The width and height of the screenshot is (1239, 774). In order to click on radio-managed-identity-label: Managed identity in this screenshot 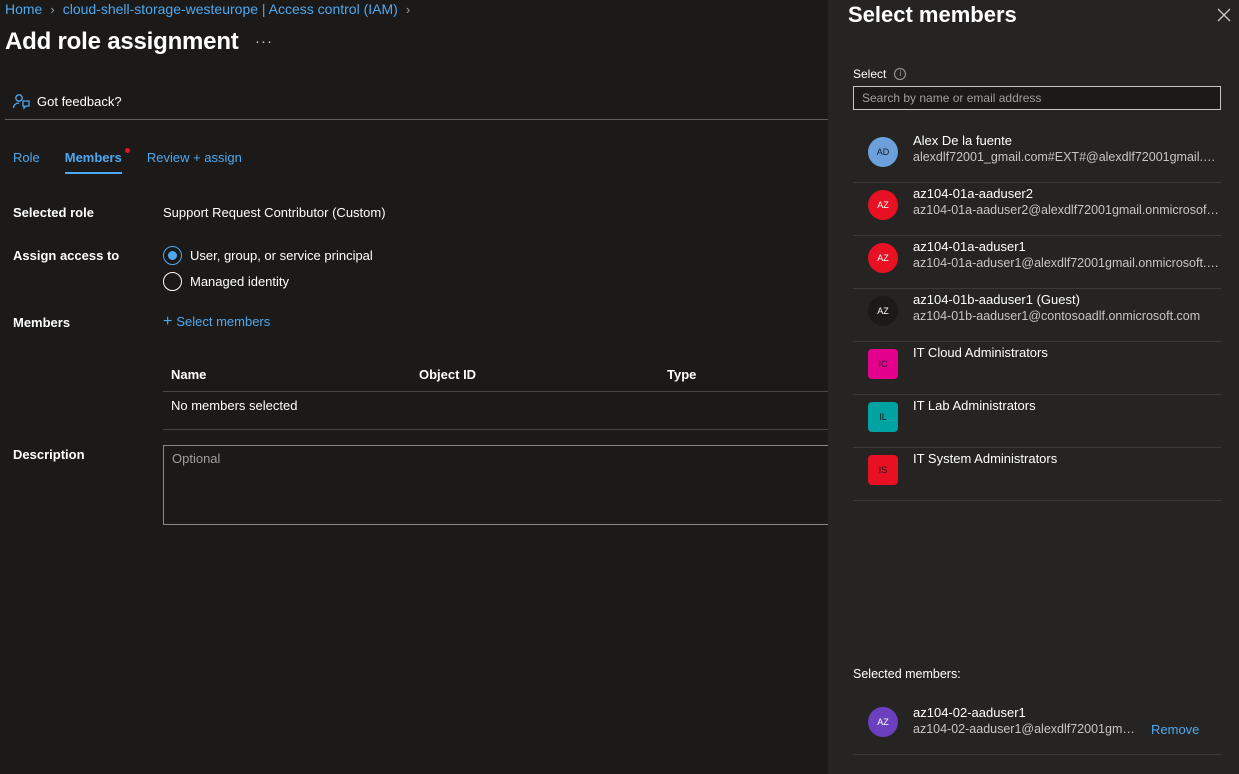, I will do `click(240, 281)`.